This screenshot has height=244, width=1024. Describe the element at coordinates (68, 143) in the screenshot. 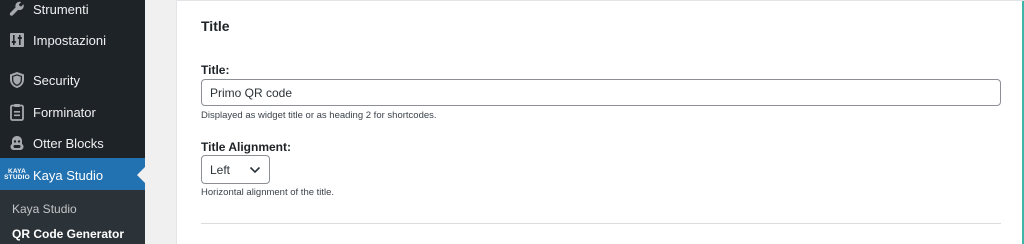

I see `sidebar-item-label: Otter Blocks` at that location.